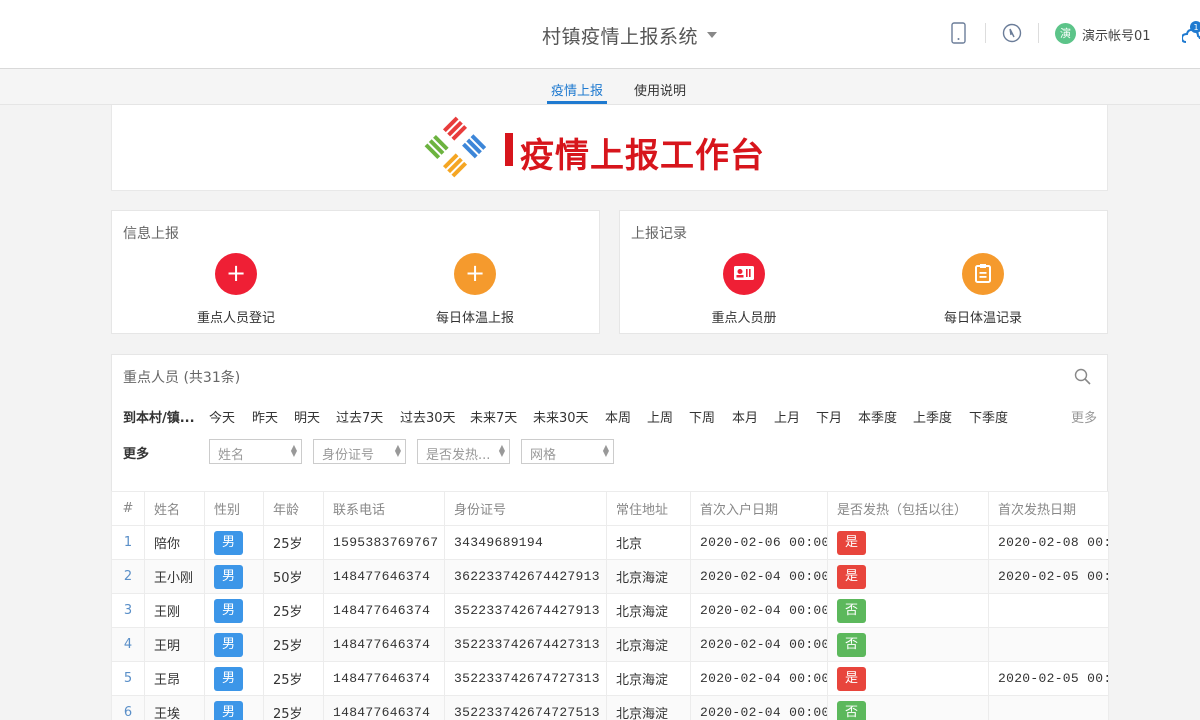 This screenshot has width=1200, height=720. I want to click on col-fever: 是否发热（包括以往）, so click(908, 508).